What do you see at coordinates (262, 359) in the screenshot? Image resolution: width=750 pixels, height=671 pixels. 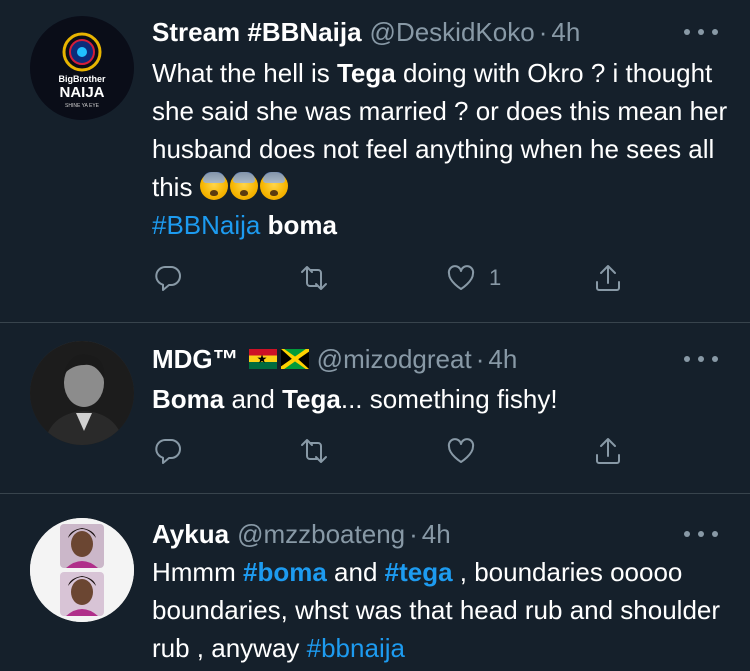 I see `ghana-flag-icon` at bounding box center [262, 359].